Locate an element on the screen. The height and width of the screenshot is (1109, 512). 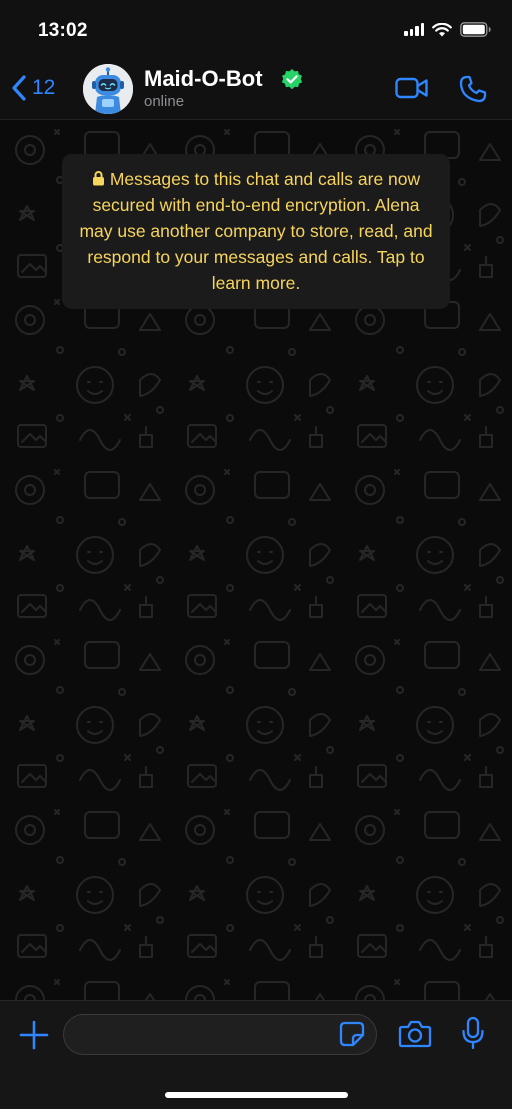
chat-header: 12 Maid-O-Bot online is located at coordinates (256, 91).